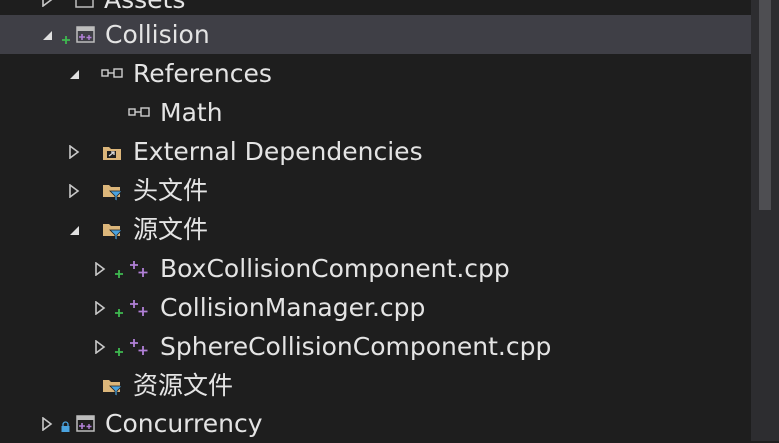 Image resolution: width=779 pixels, height=443 pixels. What do you see at coordinates (191, 112) in the screenshot?
I see `tree-item-label: Math` at bounding box center [191, 112].